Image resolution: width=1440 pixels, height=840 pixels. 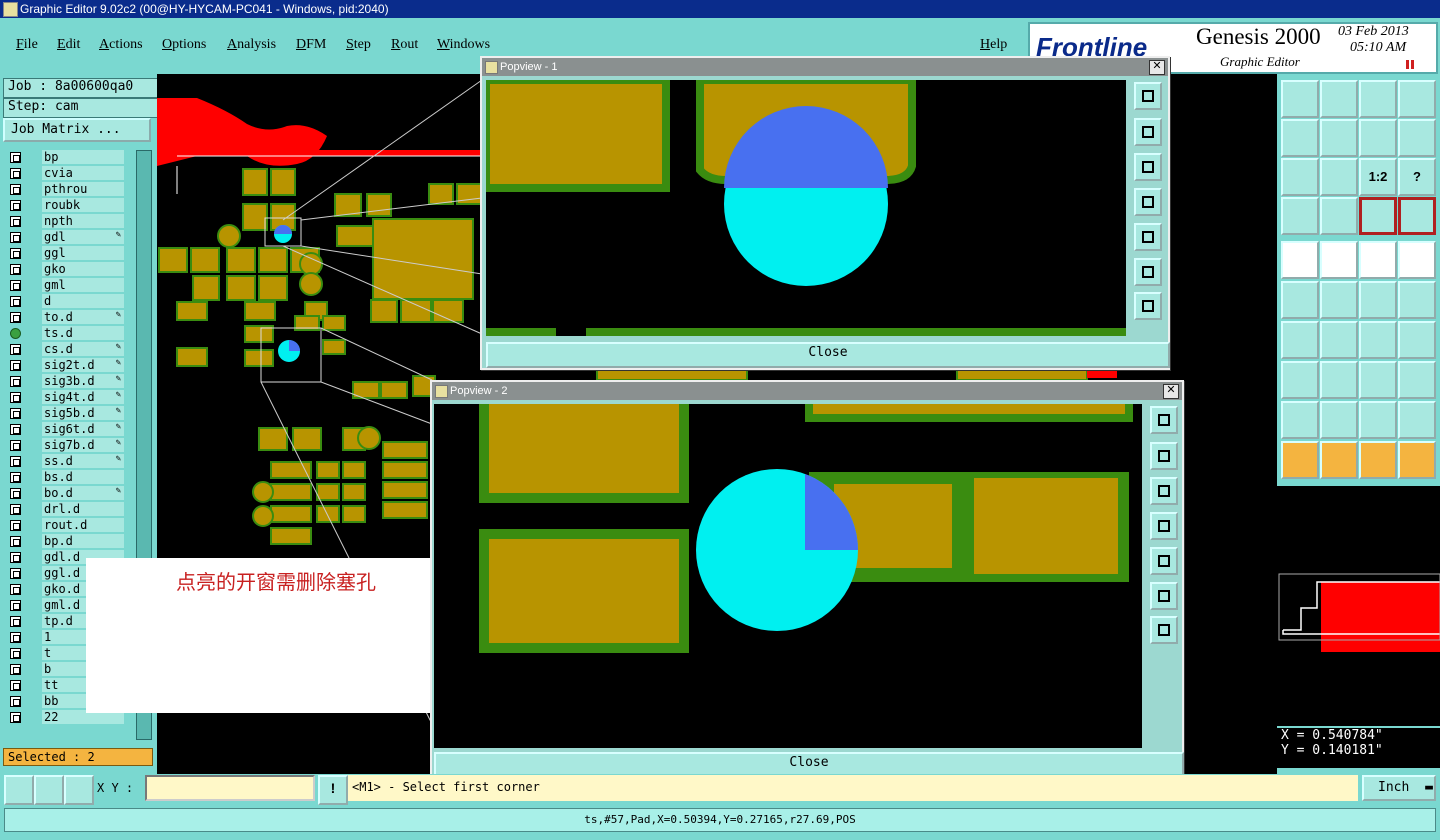 I want to click on layer-row: gml, so click(x=64, y=285).